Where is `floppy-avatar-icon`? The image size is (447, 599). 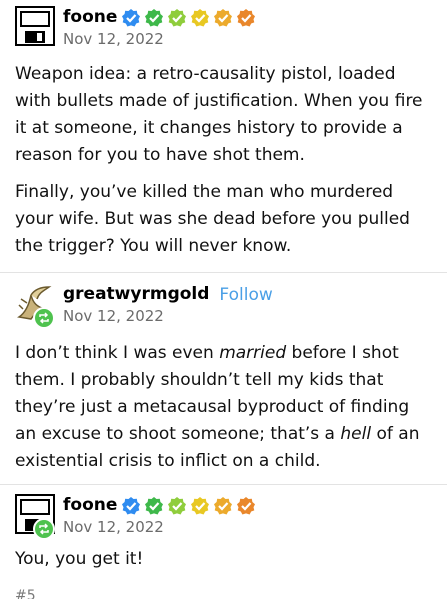 floppy-avatar-icon is located at coordinates (35, 26).